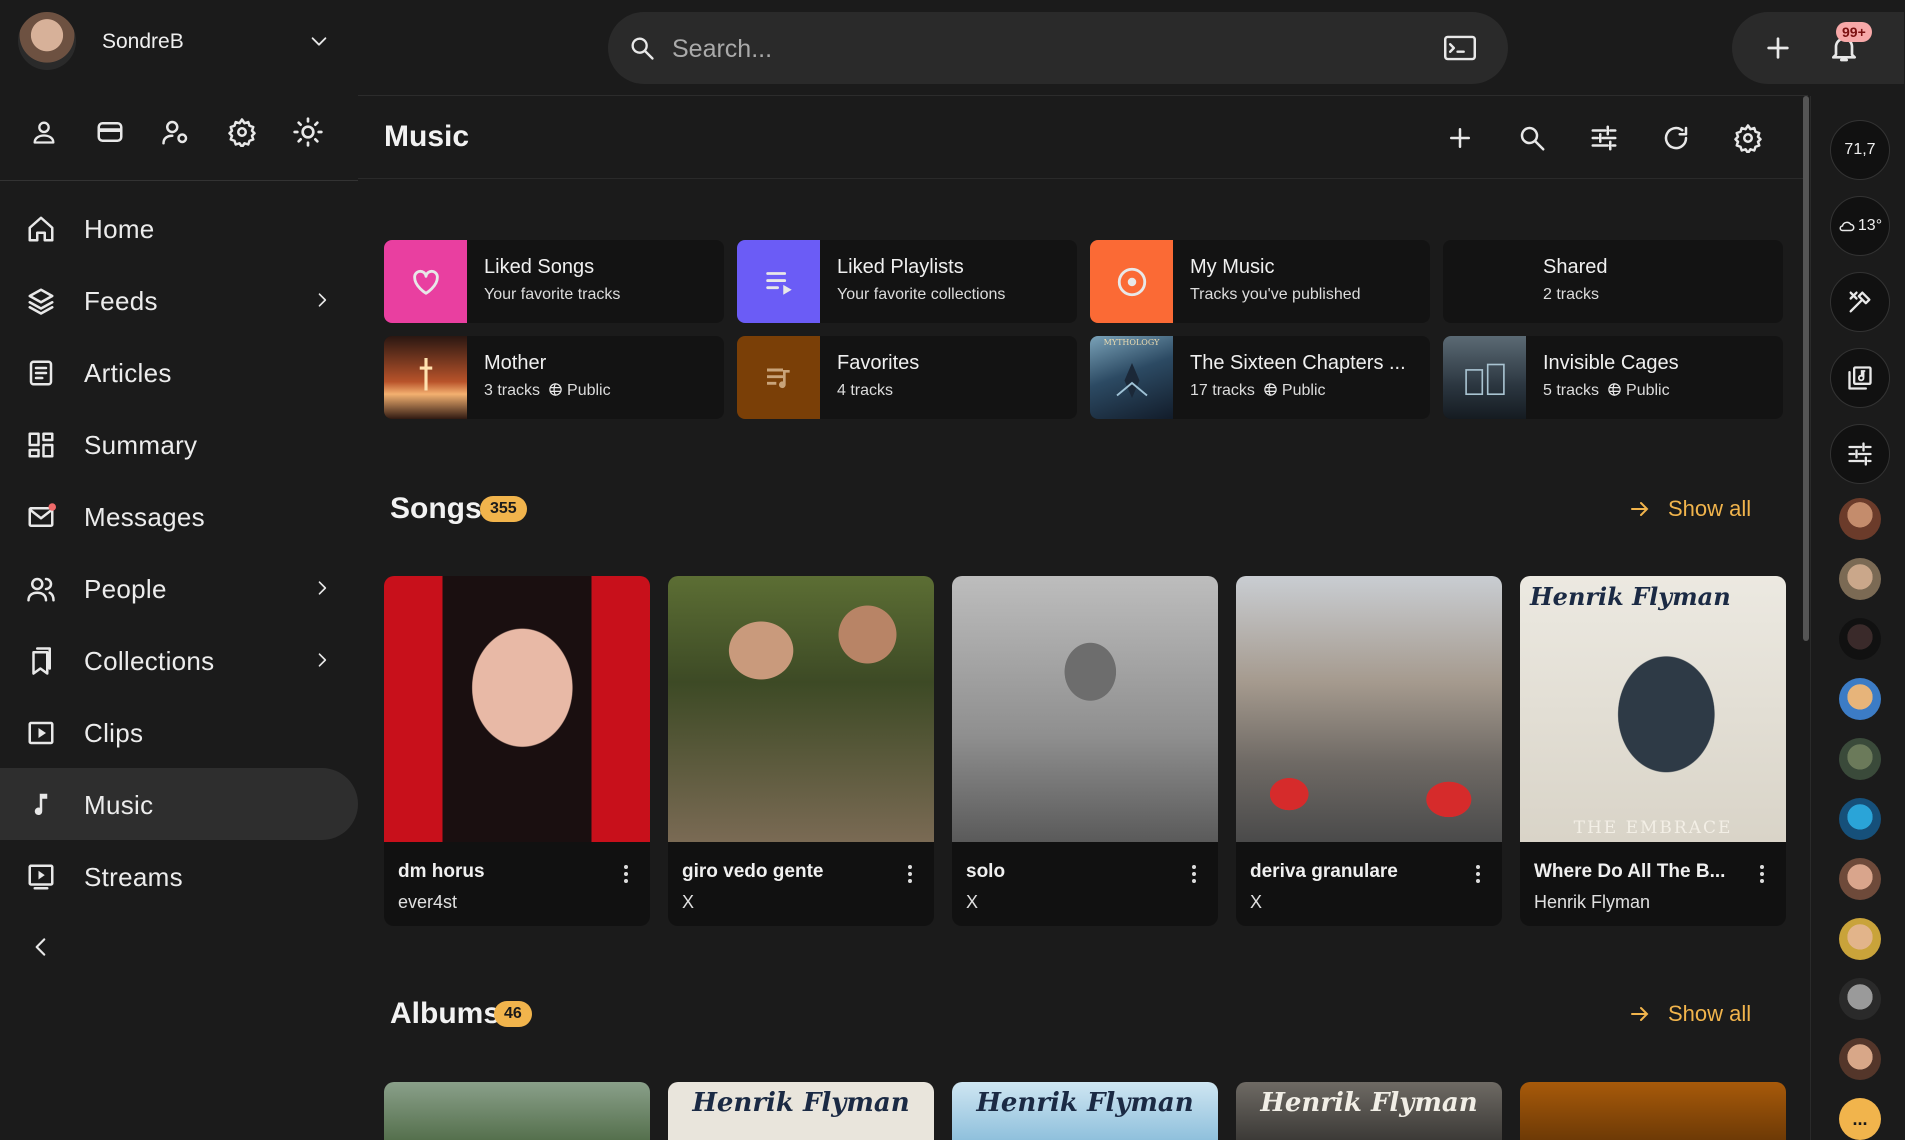 The image size is (1905, 1140). I want to click on tools-button, so click(1860, 302).